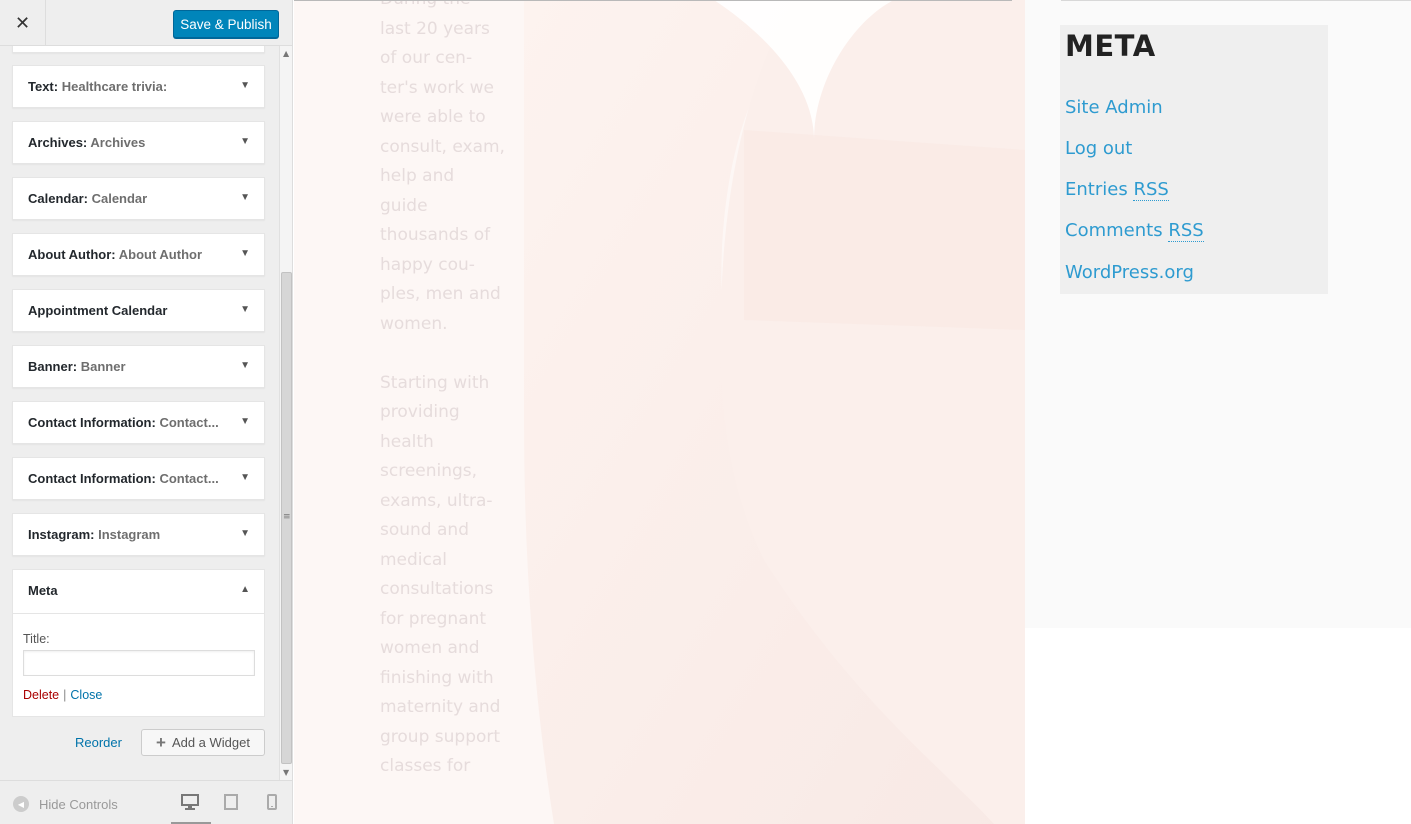 This screenshot has height=824, width=1411. What do you see at coordinates (210, 742) in the screenshot?
I see `add-widget-label: Add a Widget` at bounding box center [210, 742].